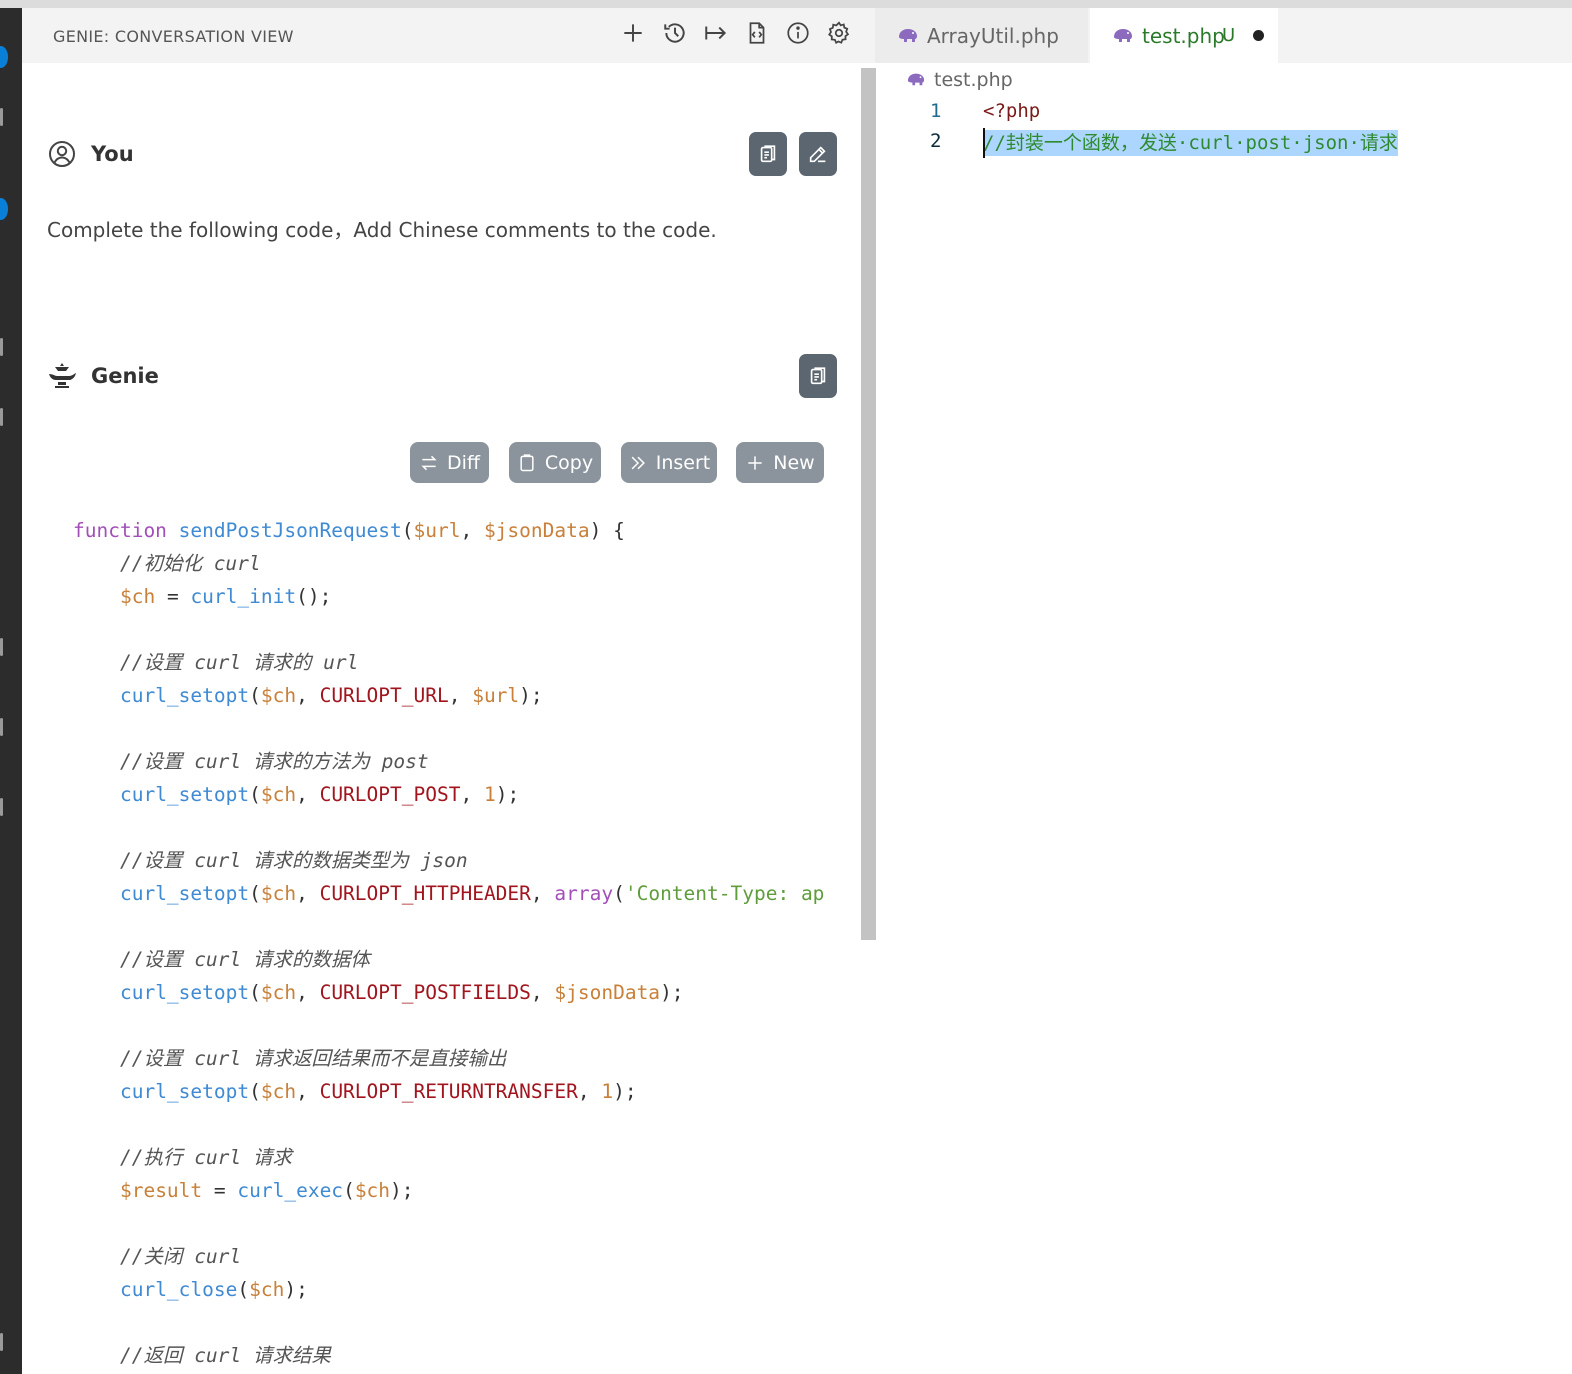 The width and height of the screenshot is (1572, 1374). Describe the element at coordinates (161, 1190) in the screenshot. I see `code-token: $result` at that location.